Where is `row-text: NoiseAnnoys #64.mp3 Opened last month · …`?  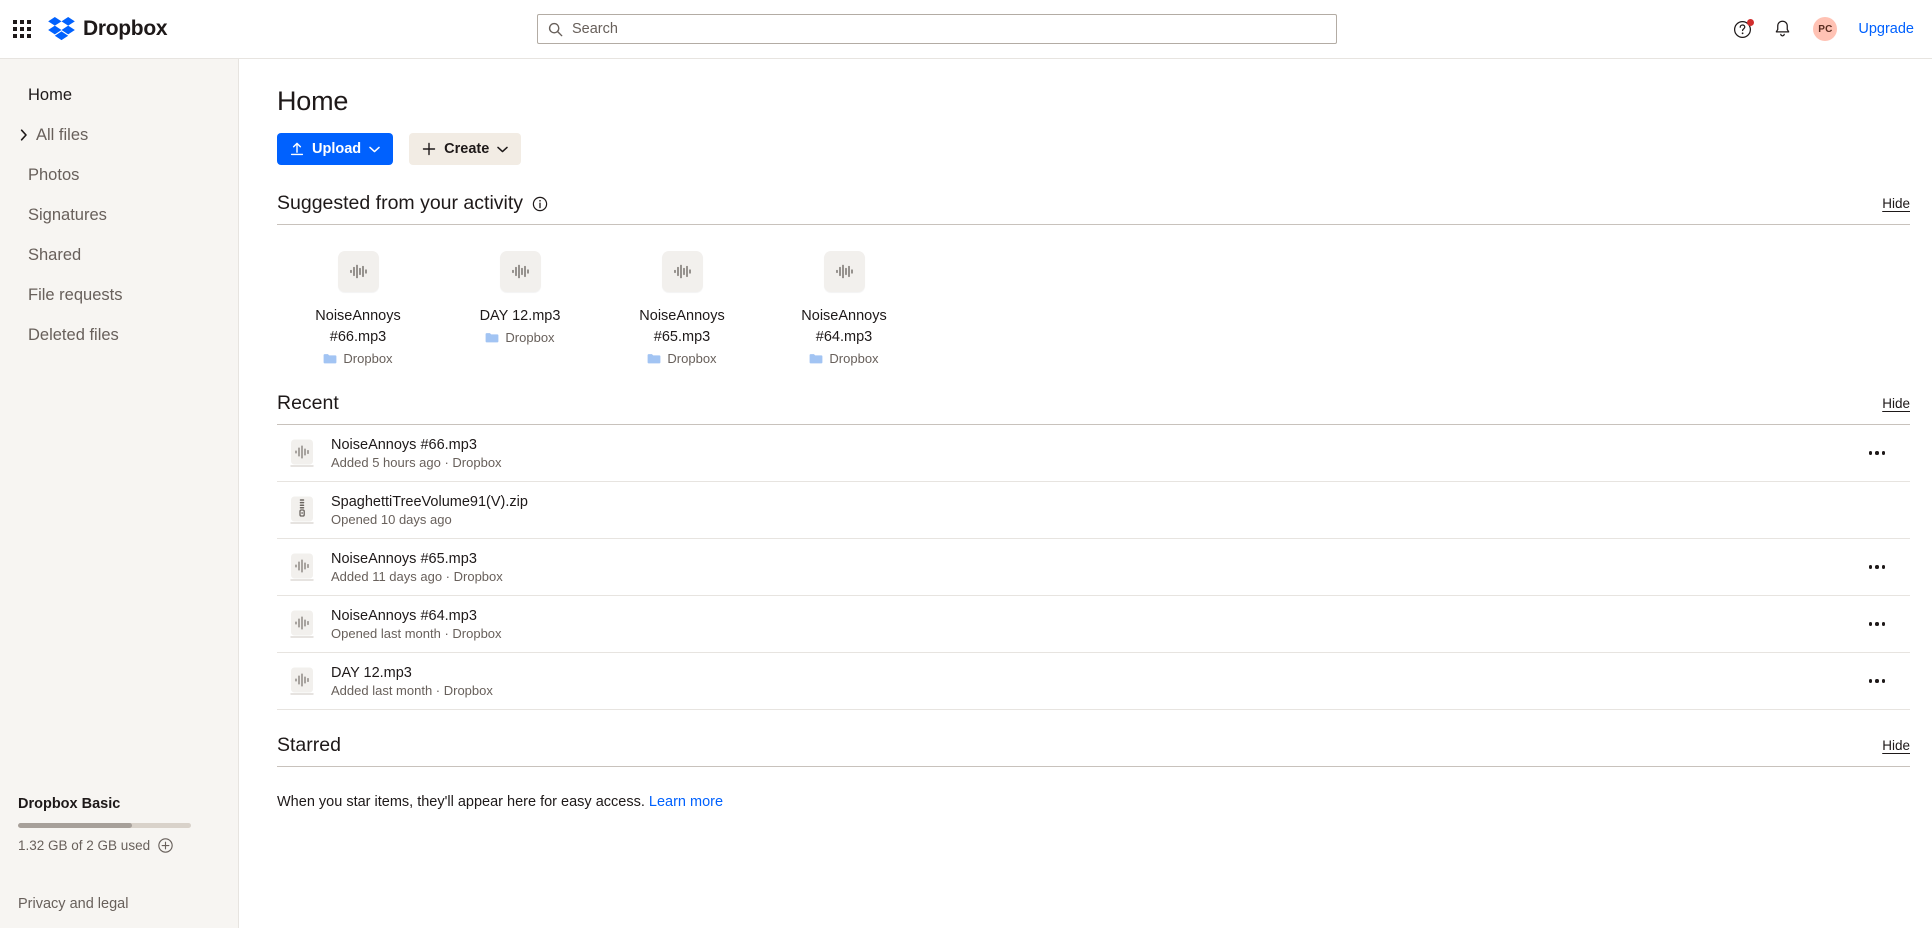
row-text: NoiseAnnoys #64.mp3 Opened last month · … is located at coordinates (1092, 624).